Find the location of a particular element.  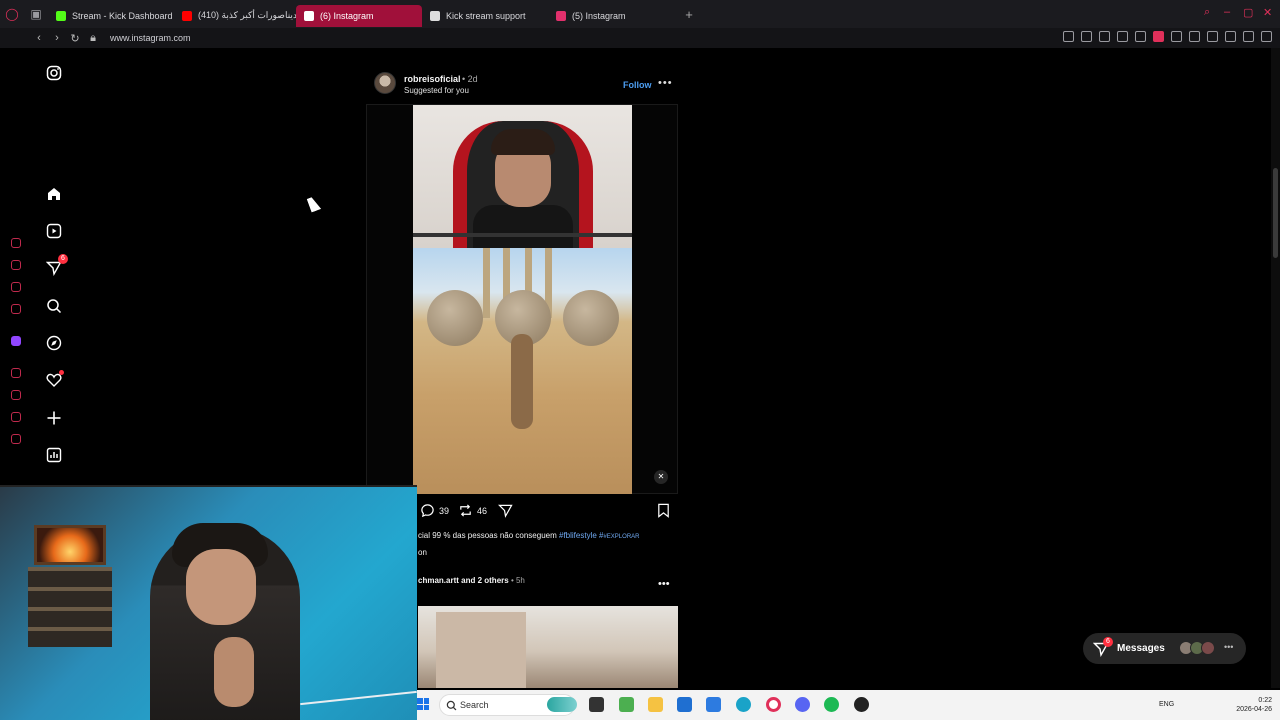

clock: 0:22 2026-04-26 is located at coordinates (1254, 705).